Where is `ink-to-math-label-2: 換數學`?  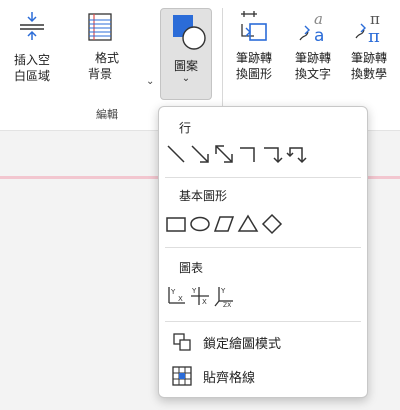 ink-to-math-label-2: 換數學 is located at coordinates (368, 74).